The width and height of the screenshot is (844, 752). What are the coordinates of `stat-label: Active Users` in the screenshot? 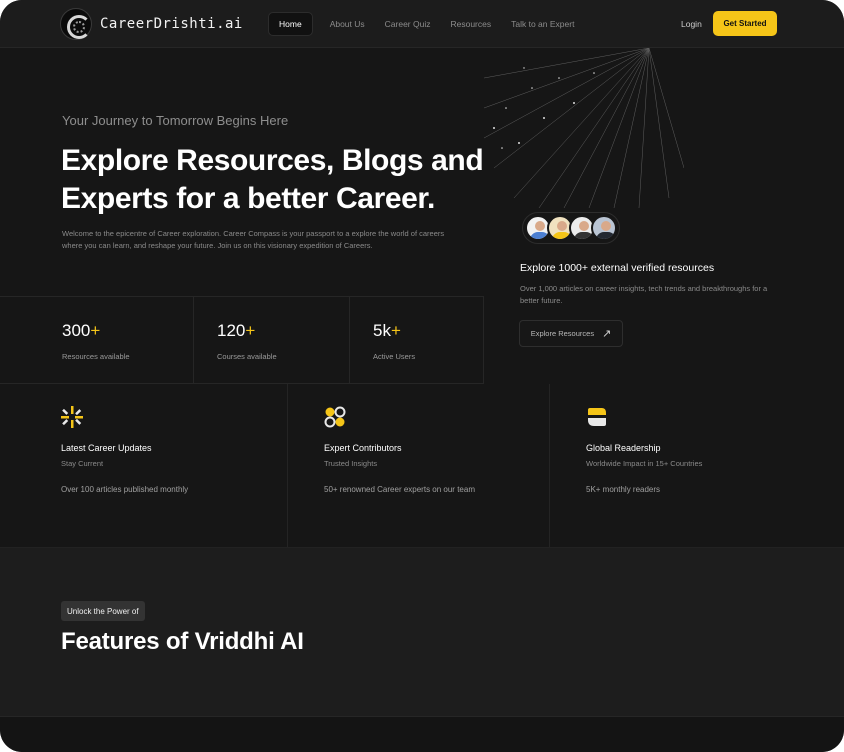 It's located at (394, 356).